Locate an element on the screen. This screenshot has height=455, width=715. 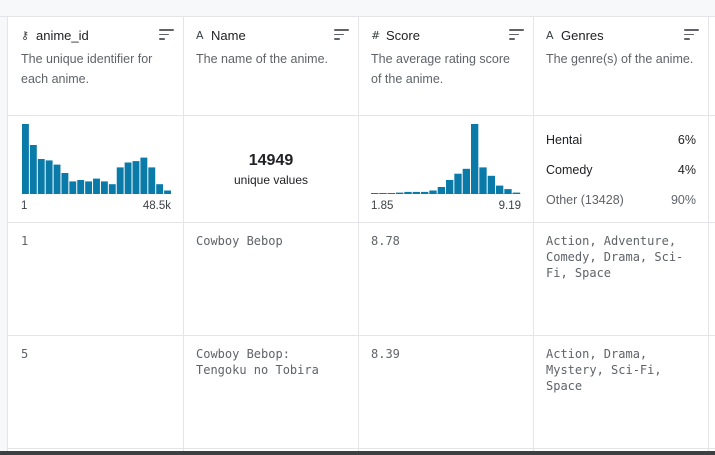
cell-genres: Action, Drama, Mystery, Sci-Fi, Space is located at coordinates (626, 370).